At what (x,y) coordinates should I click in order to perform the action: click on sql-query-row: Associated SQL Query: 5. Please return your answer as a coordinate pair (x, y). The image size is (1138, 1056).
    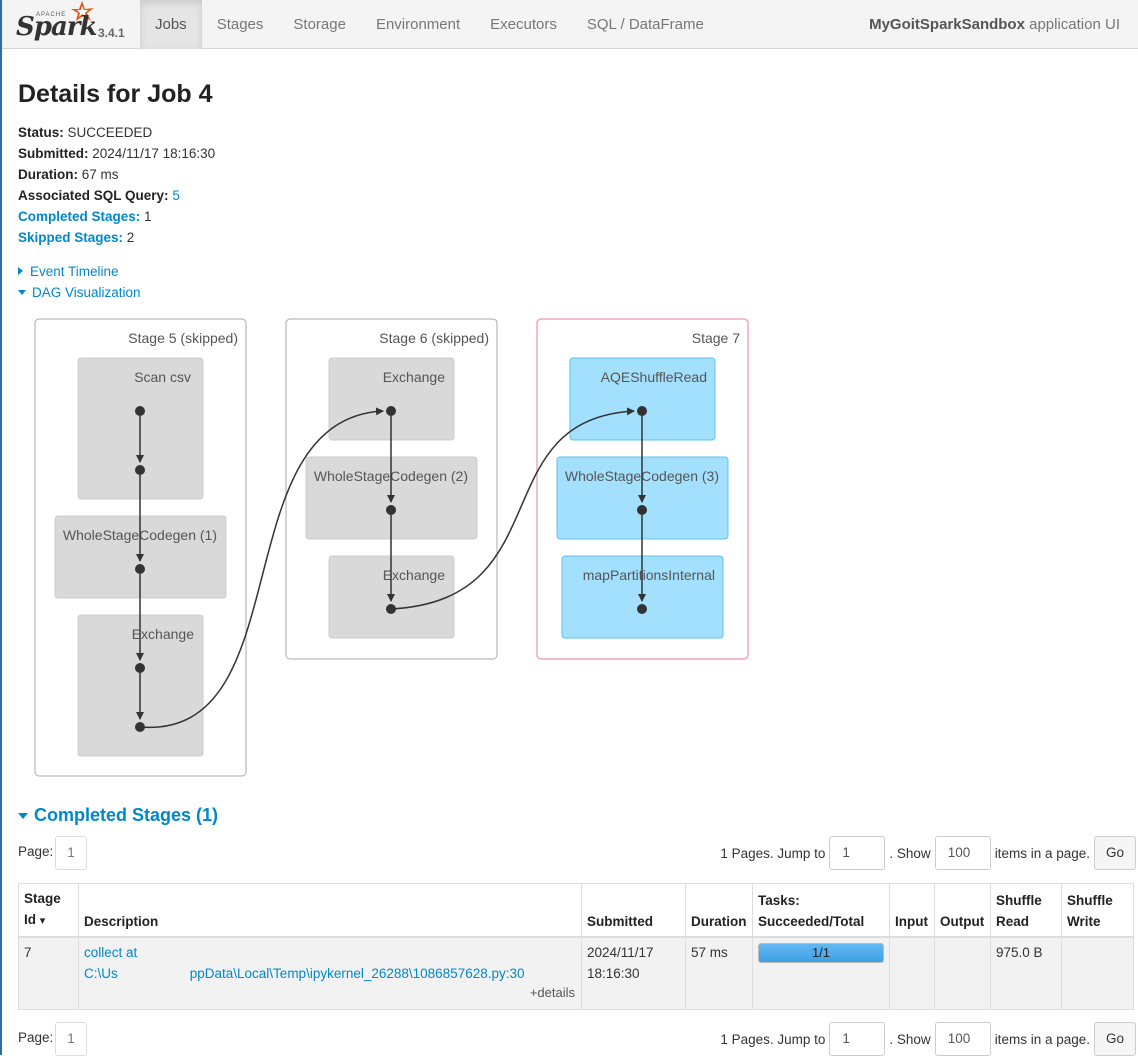
    Looking at the image, I should click on (116, 195).